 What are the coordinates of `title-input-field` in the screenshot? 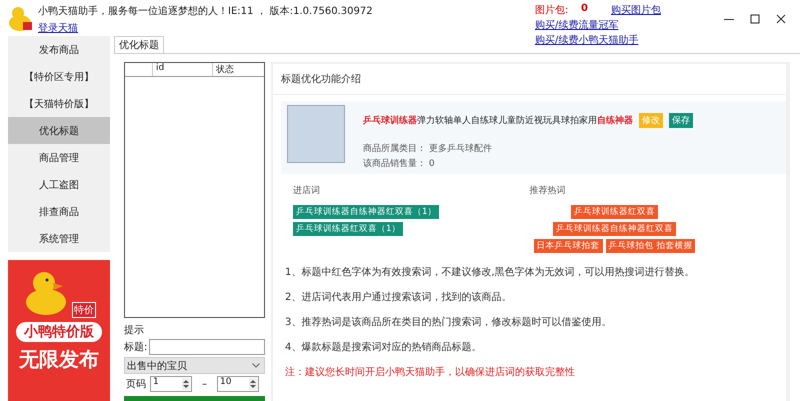 It's located at (207, 347).